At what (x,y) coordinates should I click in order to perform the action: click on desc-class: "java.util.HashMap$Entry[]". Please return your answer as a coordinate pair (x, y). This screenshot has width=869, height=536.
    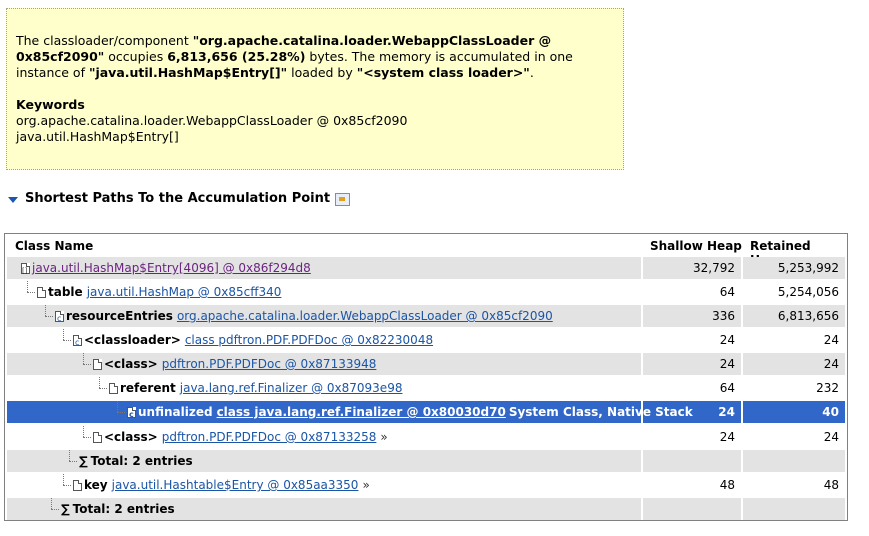
    Looking at the image, I should click on (188, 72).